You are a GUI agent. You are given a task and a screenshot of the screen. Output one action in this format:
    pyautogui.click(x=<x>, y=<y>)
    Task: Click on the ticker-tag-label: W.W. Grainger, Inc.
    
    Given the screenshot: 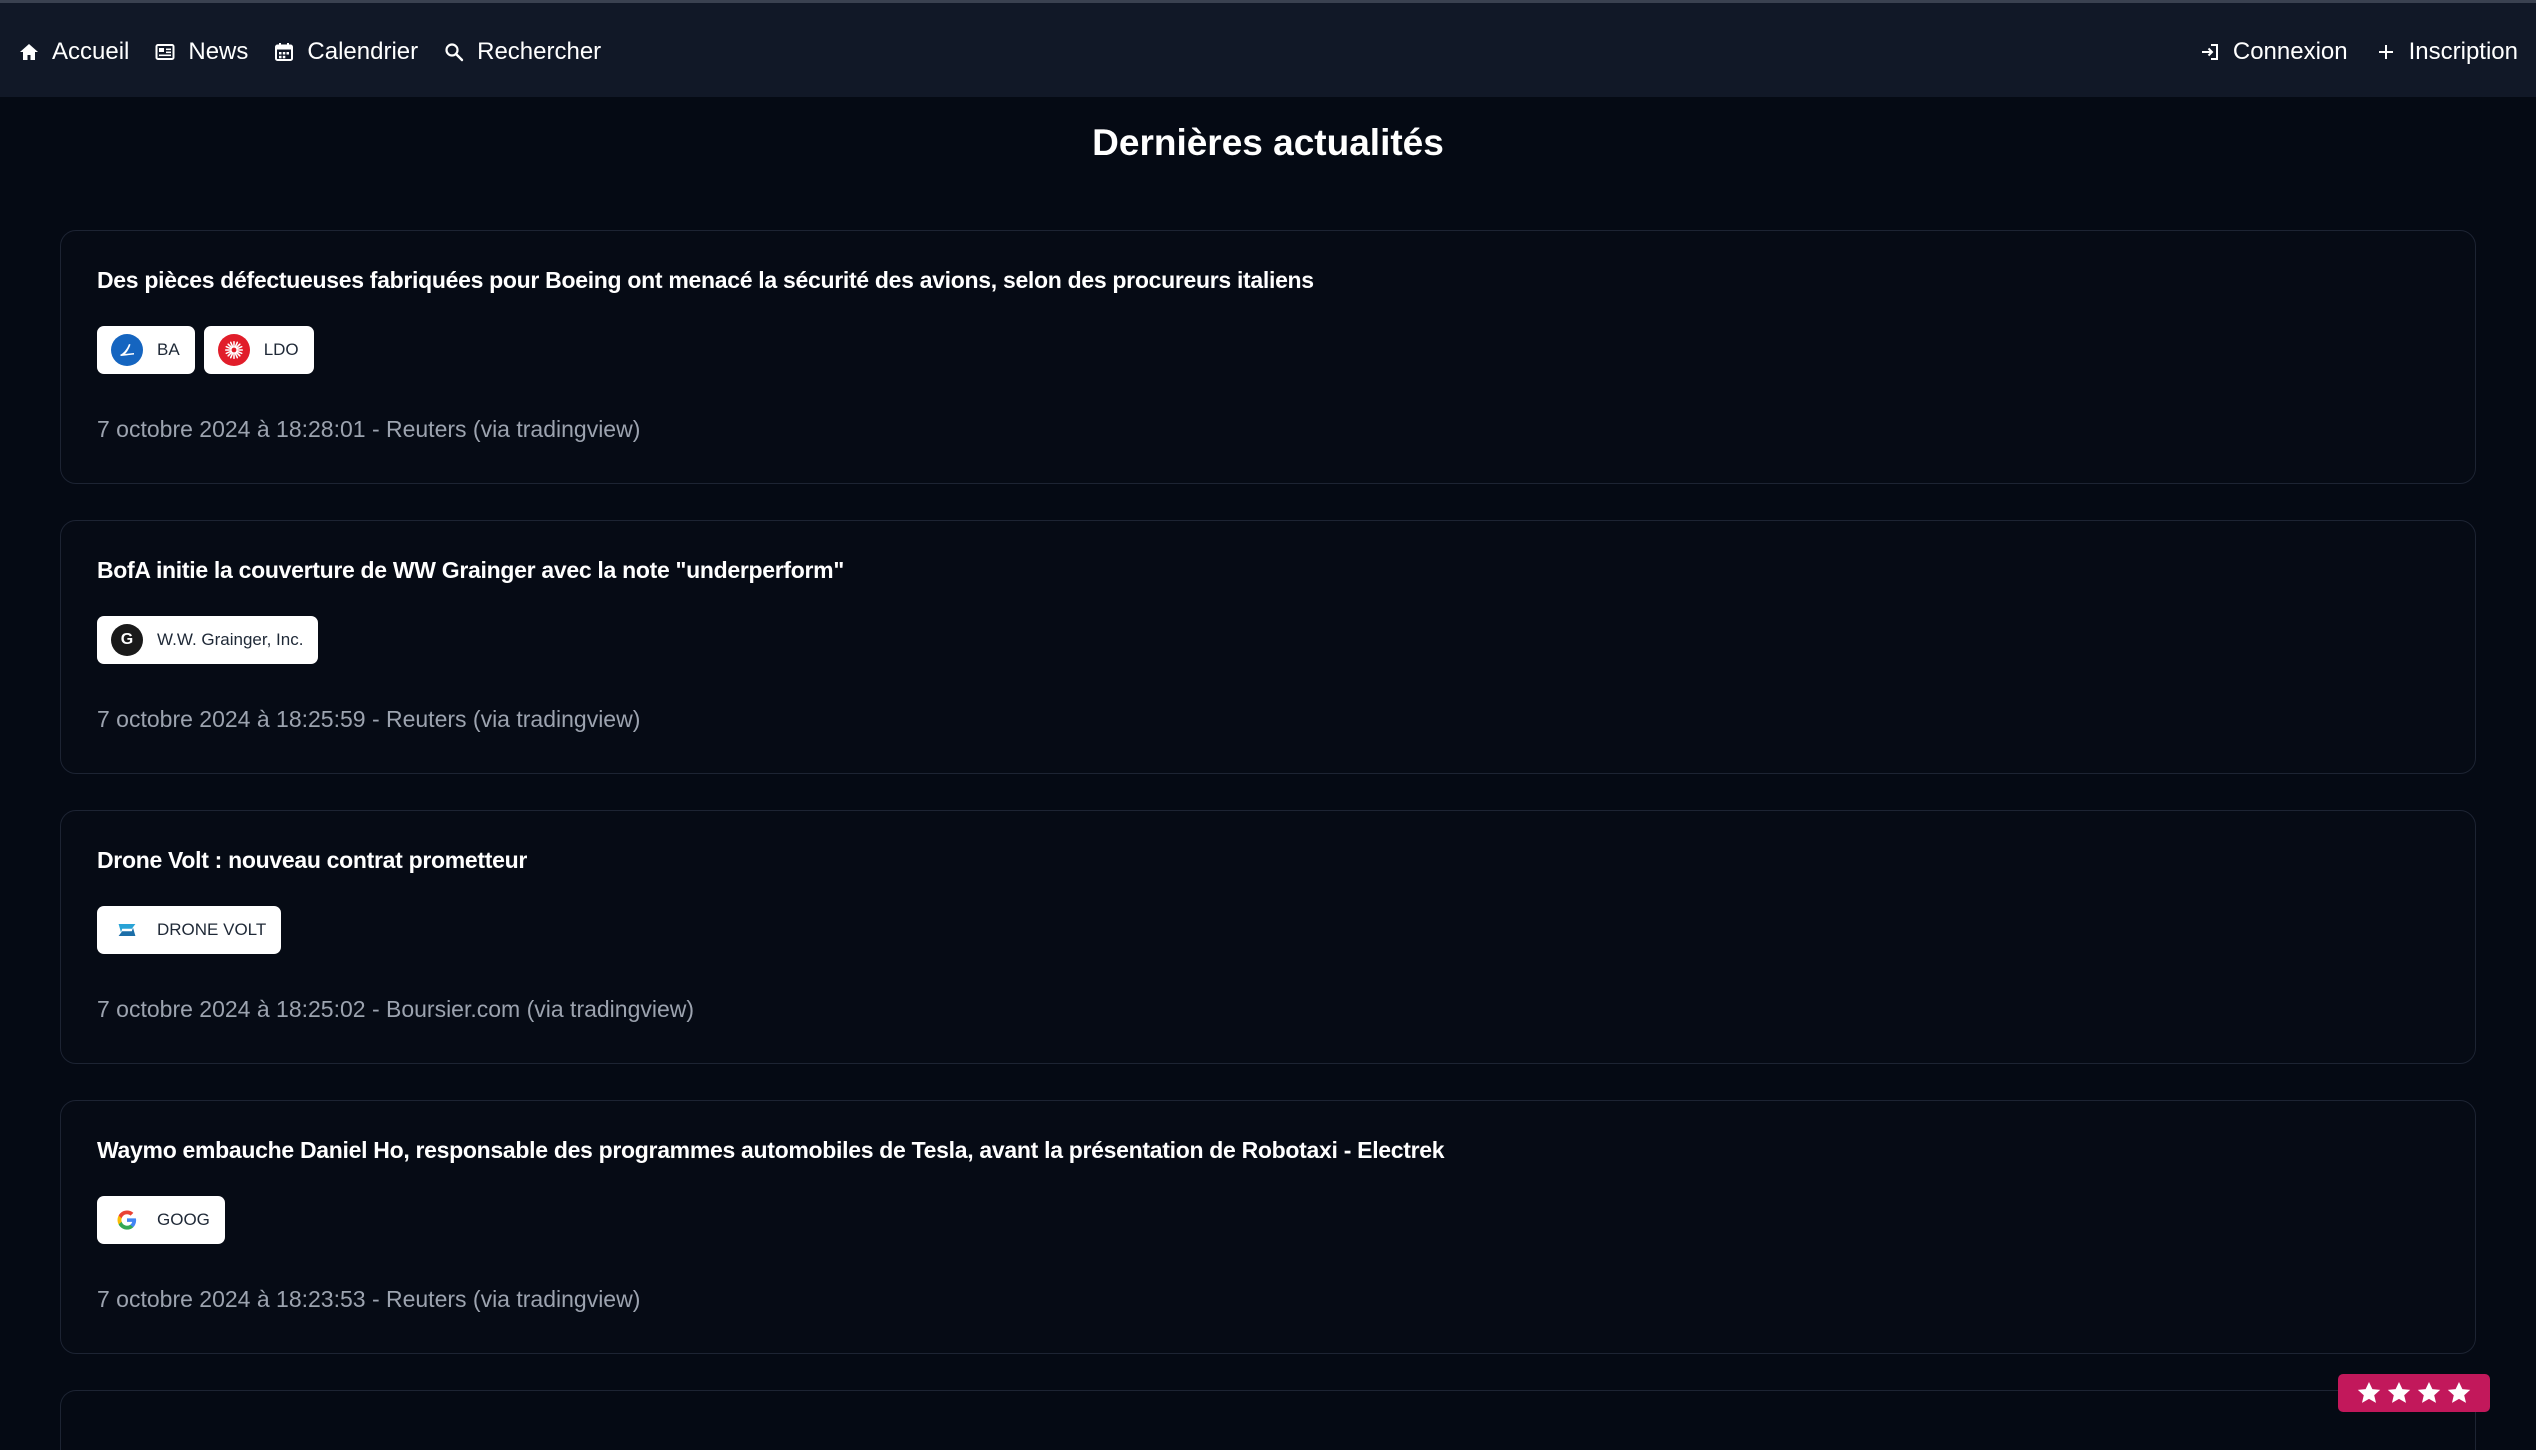 What is the action you would take?
    pyautogui.click(x=230, y=639)
    